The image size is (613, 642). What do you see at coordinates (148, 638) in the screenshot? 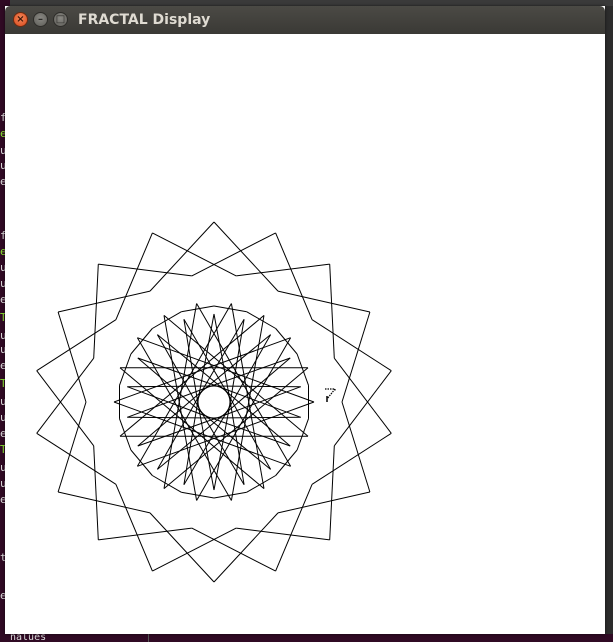
I see `terminal-divider` at bounding box center [148, 638].